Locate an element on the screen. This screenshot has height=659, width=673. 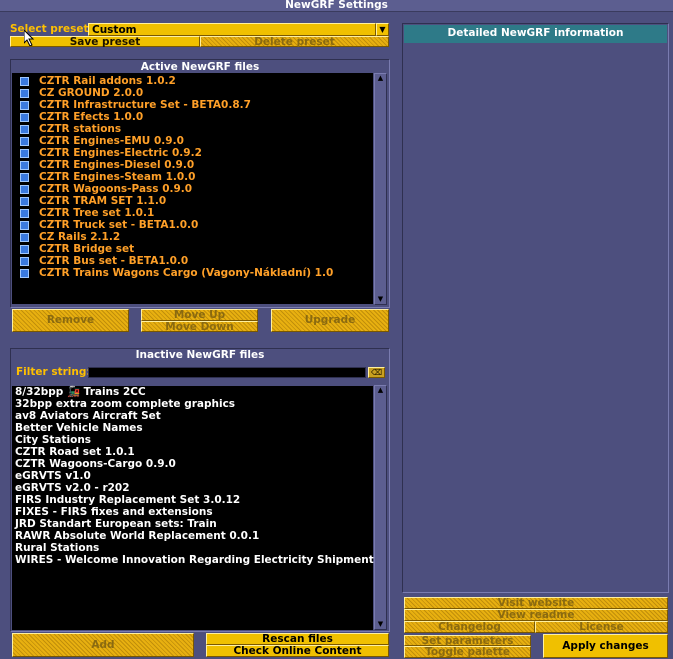
list-item: CZTR Bus set - BETA1.0.0 is located at coordinates (192, 261).